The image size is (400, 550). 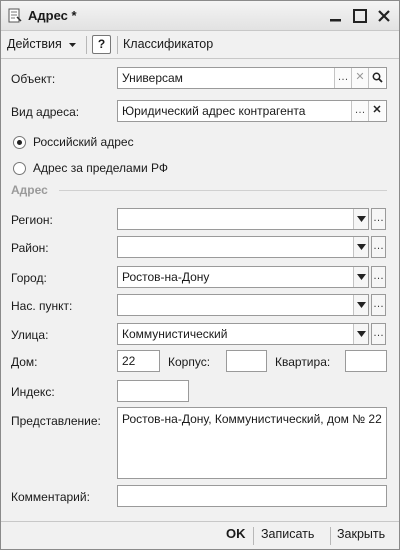 What do you see at coordinates (129, 361) in the screenshot?
I see `house-value: 22` at bounding box center [129, 361].